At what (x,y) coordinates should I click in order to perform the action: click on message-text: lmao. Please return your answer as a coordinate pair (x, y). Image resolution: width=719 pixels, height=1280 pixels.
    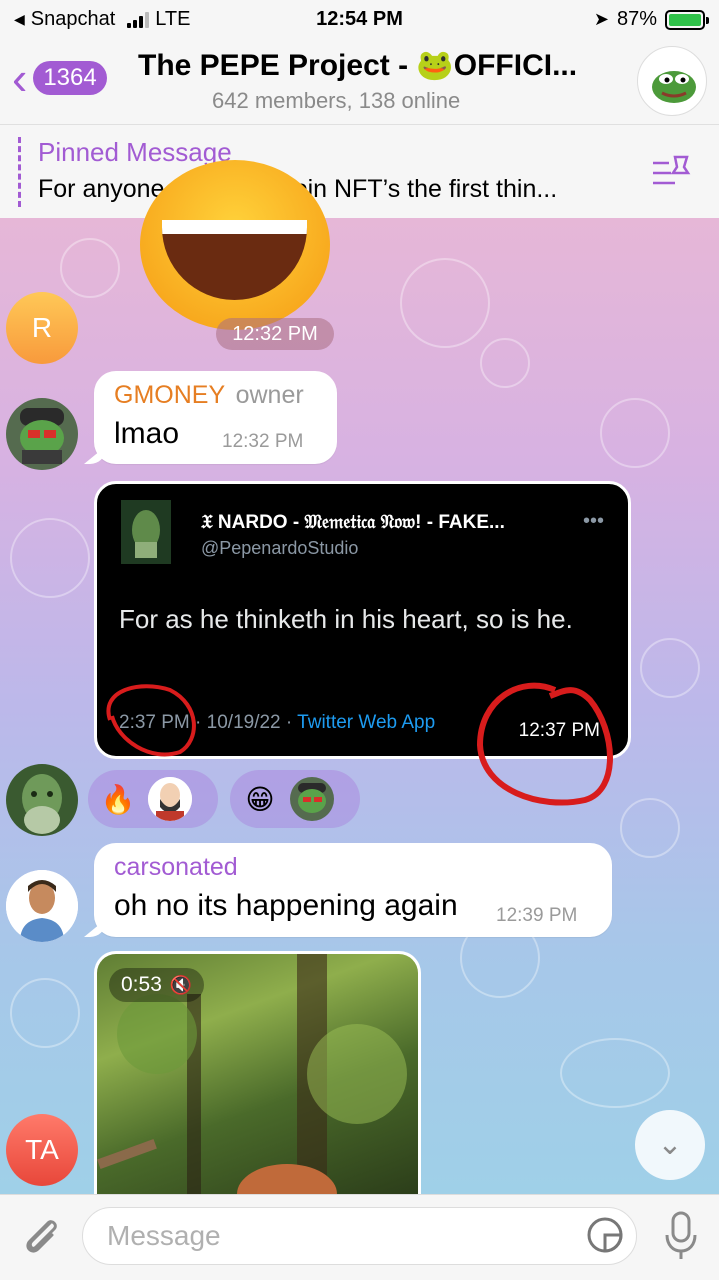
    Looking at the image, I should click on (147, 433).